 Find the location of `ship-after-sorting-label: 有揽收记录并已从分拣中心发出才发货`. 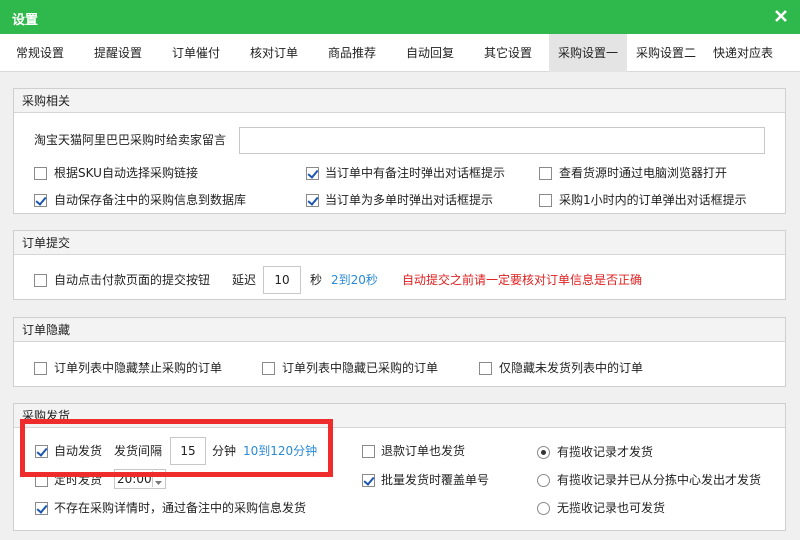

ship-after-sorting-label: 有揽收记录并已从分拣中心发出才发货 is located at coordinates (659, 480).